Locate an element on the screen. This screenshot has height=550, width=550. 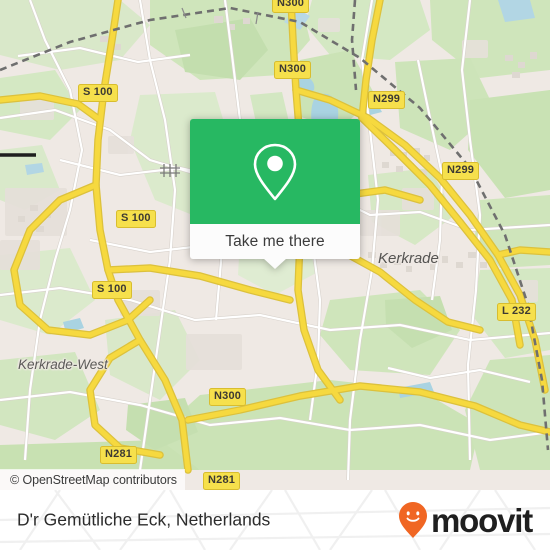
moovit-smiley-pin-icon is located at coordinates (413, 520).